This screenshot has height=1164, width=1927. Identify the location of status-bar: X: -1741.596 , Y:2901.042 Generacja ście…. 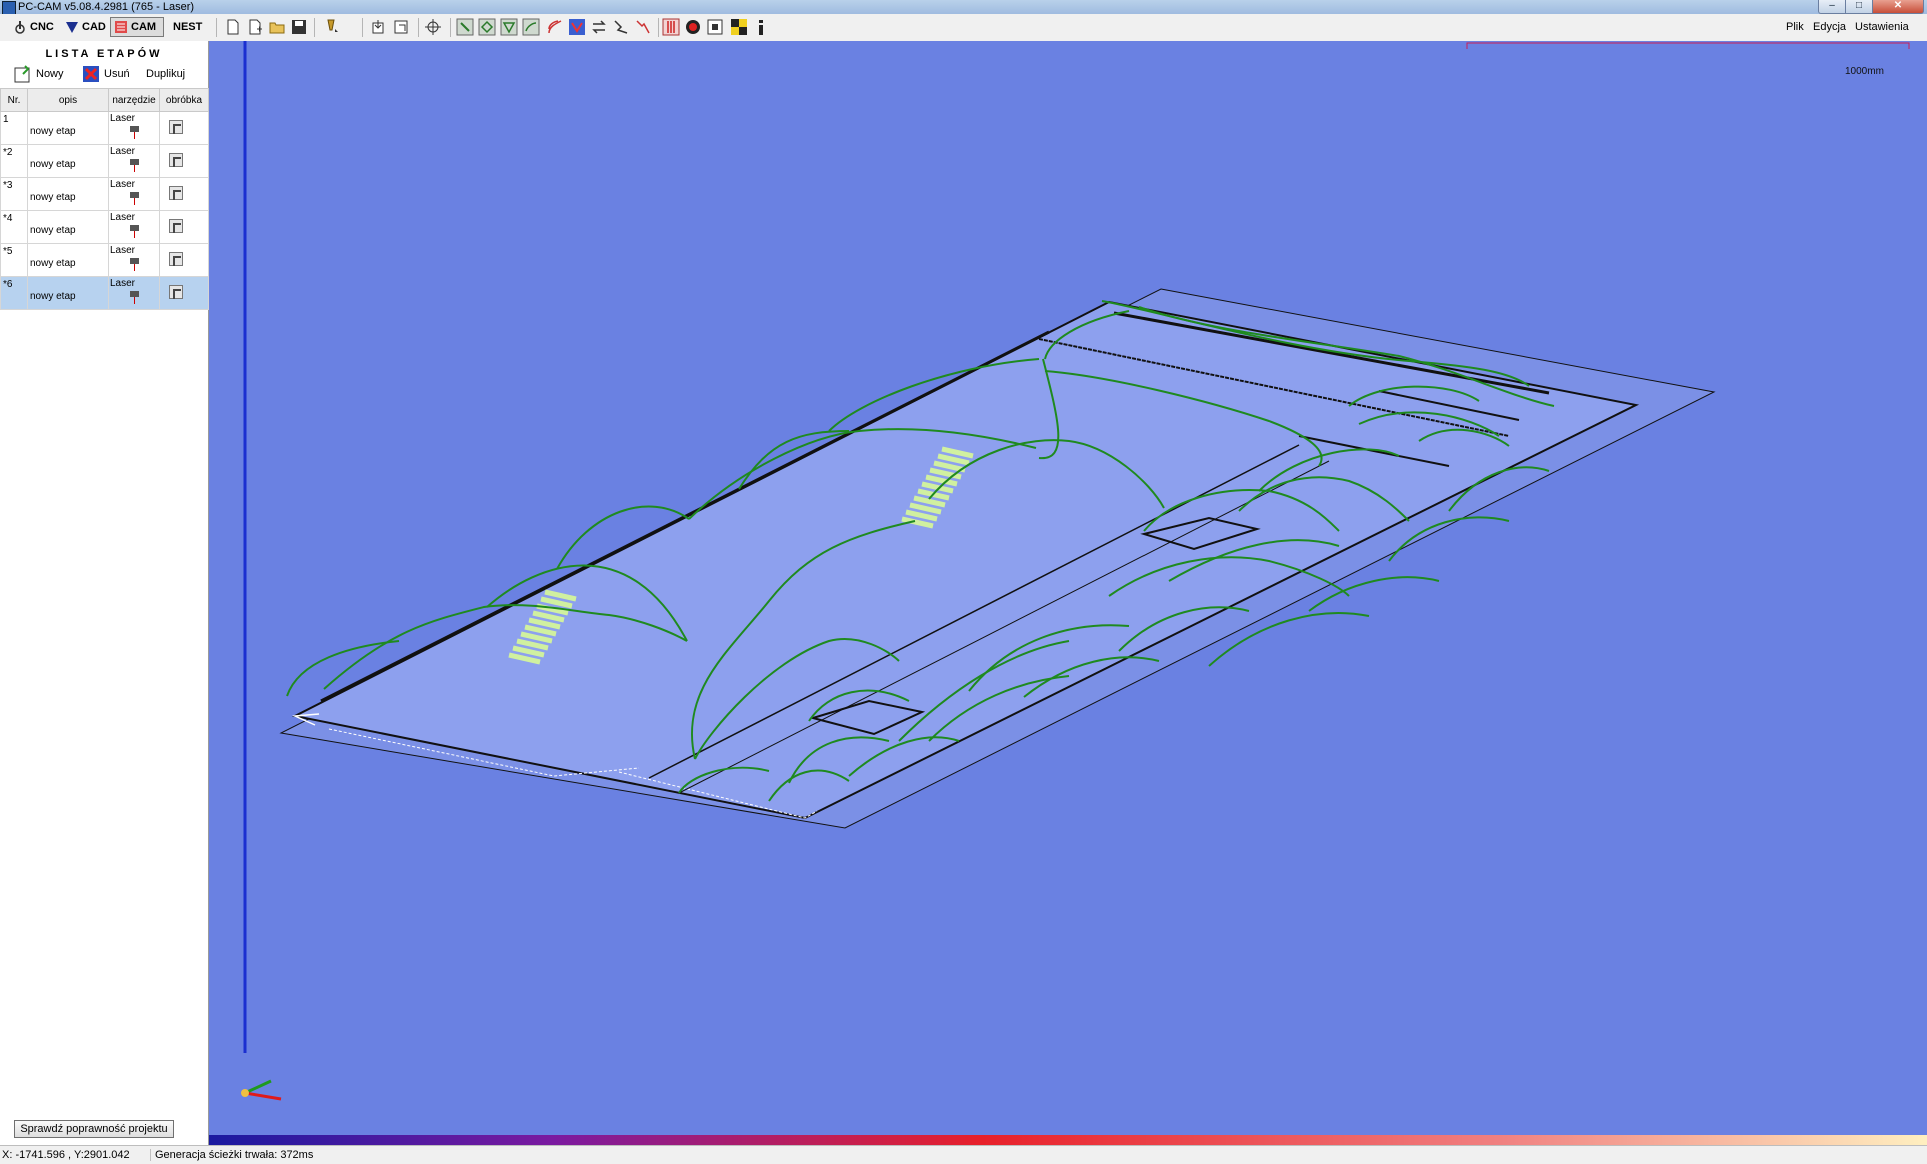
(963, 1154).